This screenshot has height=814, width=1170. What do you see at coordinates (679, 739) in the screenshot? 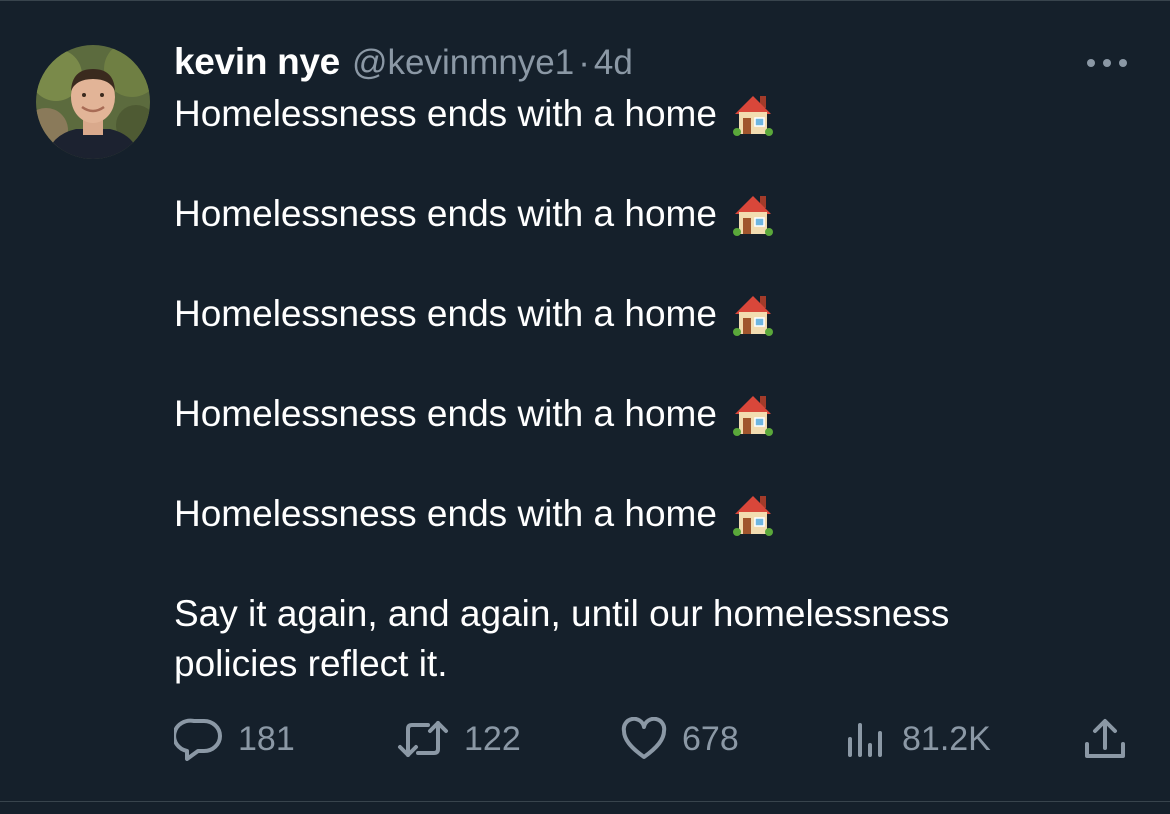
I see `like-button: 678` at bounding box center [679, 739].